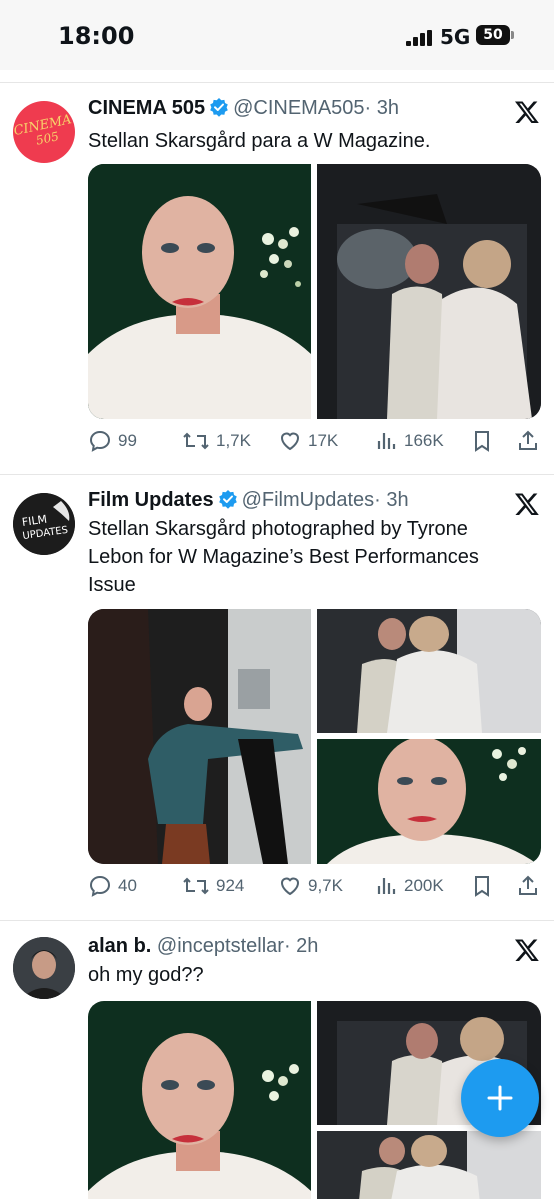  What do you see at coordinates (429, 291) in the screenshot?
I see `photo-mirror` at bounding box center [429, 291].